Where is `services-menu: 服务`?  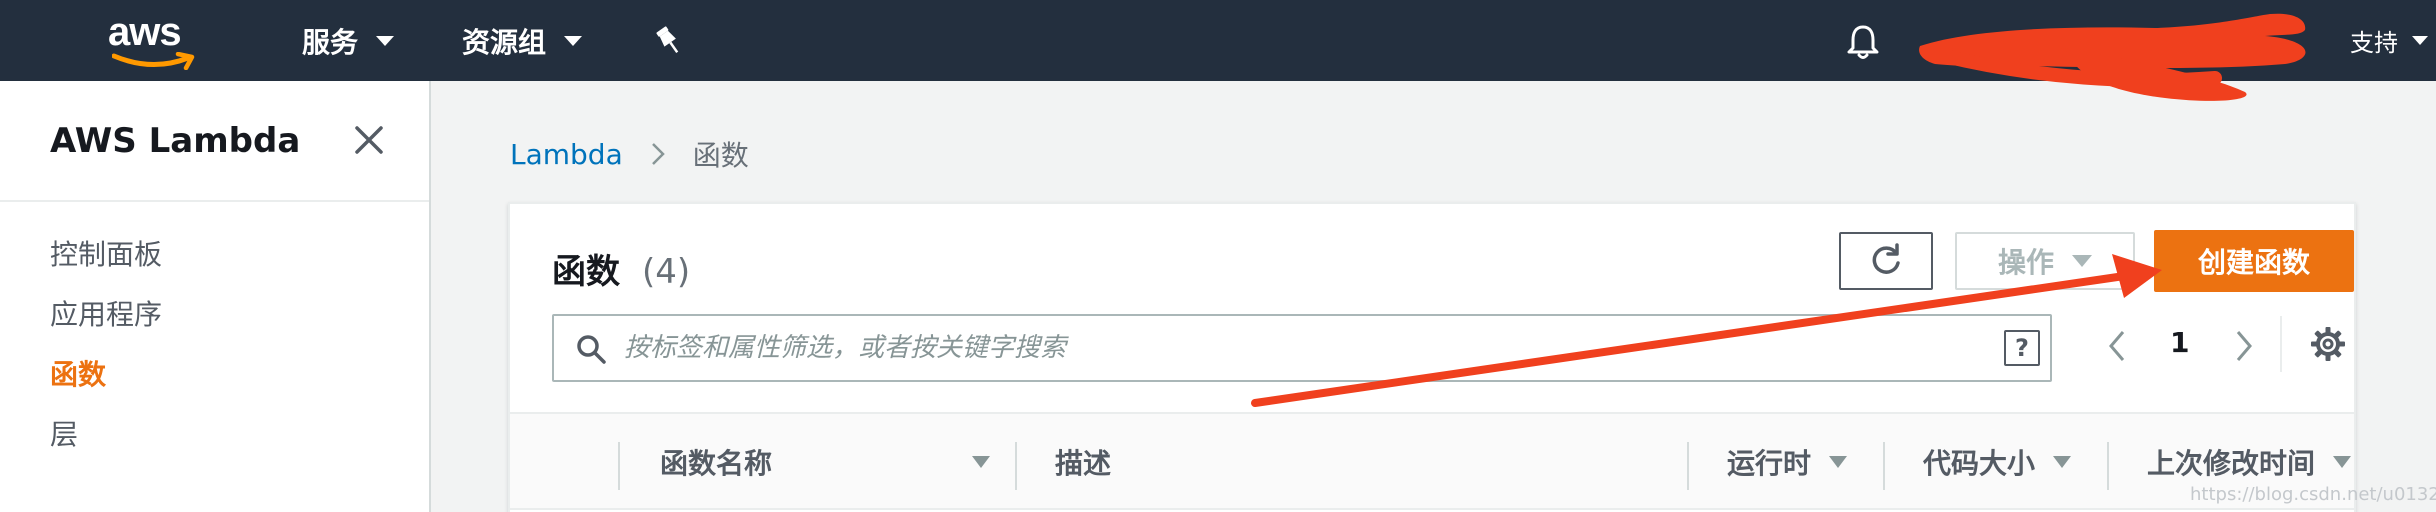
services-menu: 服务 is located at coordinates (348, 40).